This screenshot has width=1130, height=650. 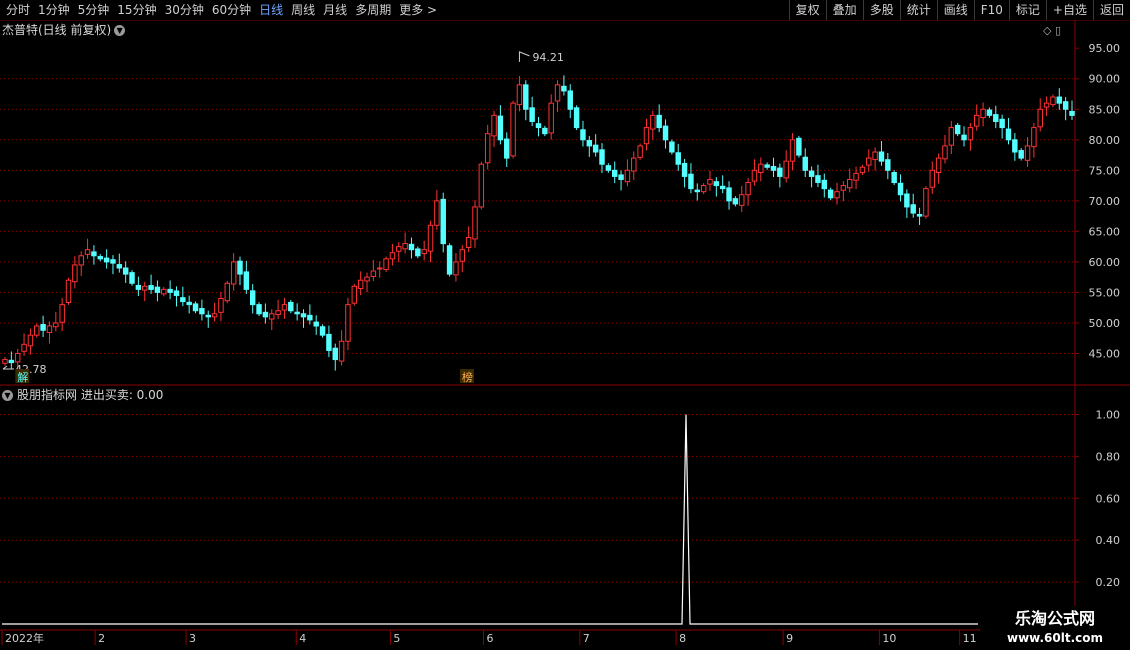 I want to click on indicator-tick-label: 1.00, so click(x=1108, y=414).